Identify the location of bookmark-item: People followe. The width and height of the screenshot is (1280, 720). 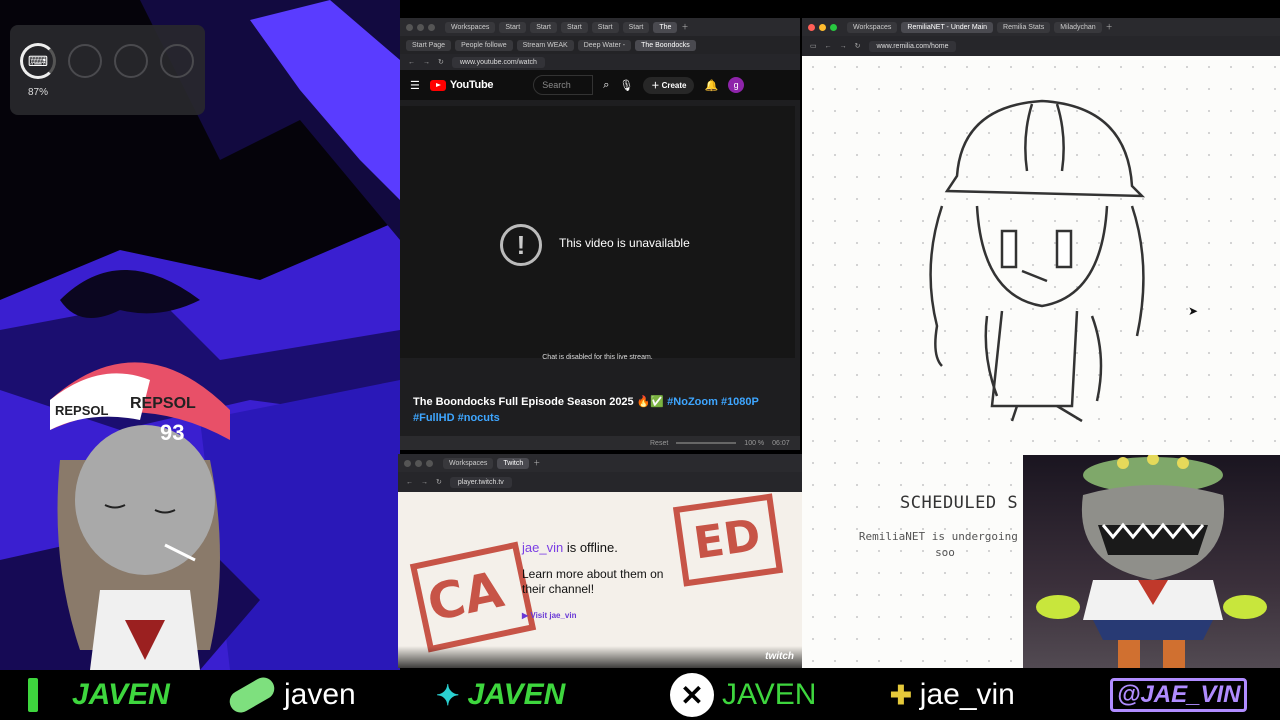
(484, 45).